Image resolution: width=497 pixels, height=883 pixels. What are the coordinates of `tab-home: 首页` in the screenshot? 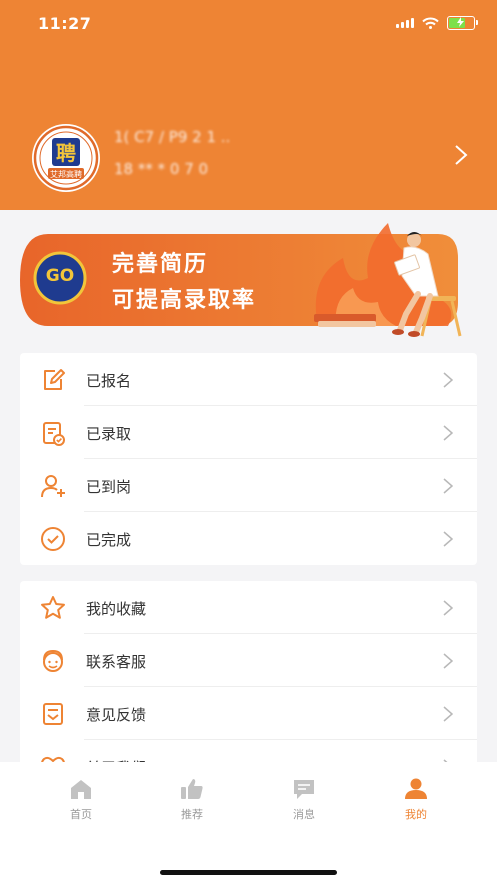 It's located at (81, 800).